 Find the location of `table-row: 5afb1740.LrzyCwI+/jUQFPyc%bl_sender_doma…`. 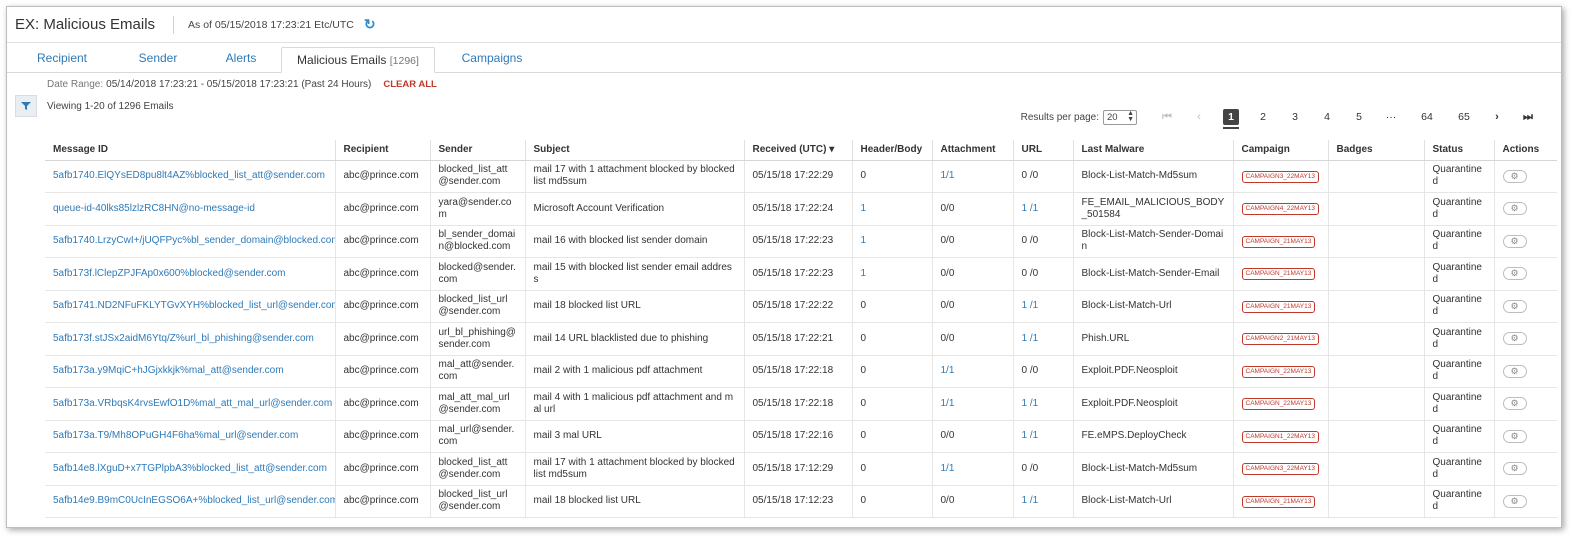

table-row: 5afb1740.LrzyCwI+/jUQFPyc%bl_sender_doma… is located at coordinates (801, 241).